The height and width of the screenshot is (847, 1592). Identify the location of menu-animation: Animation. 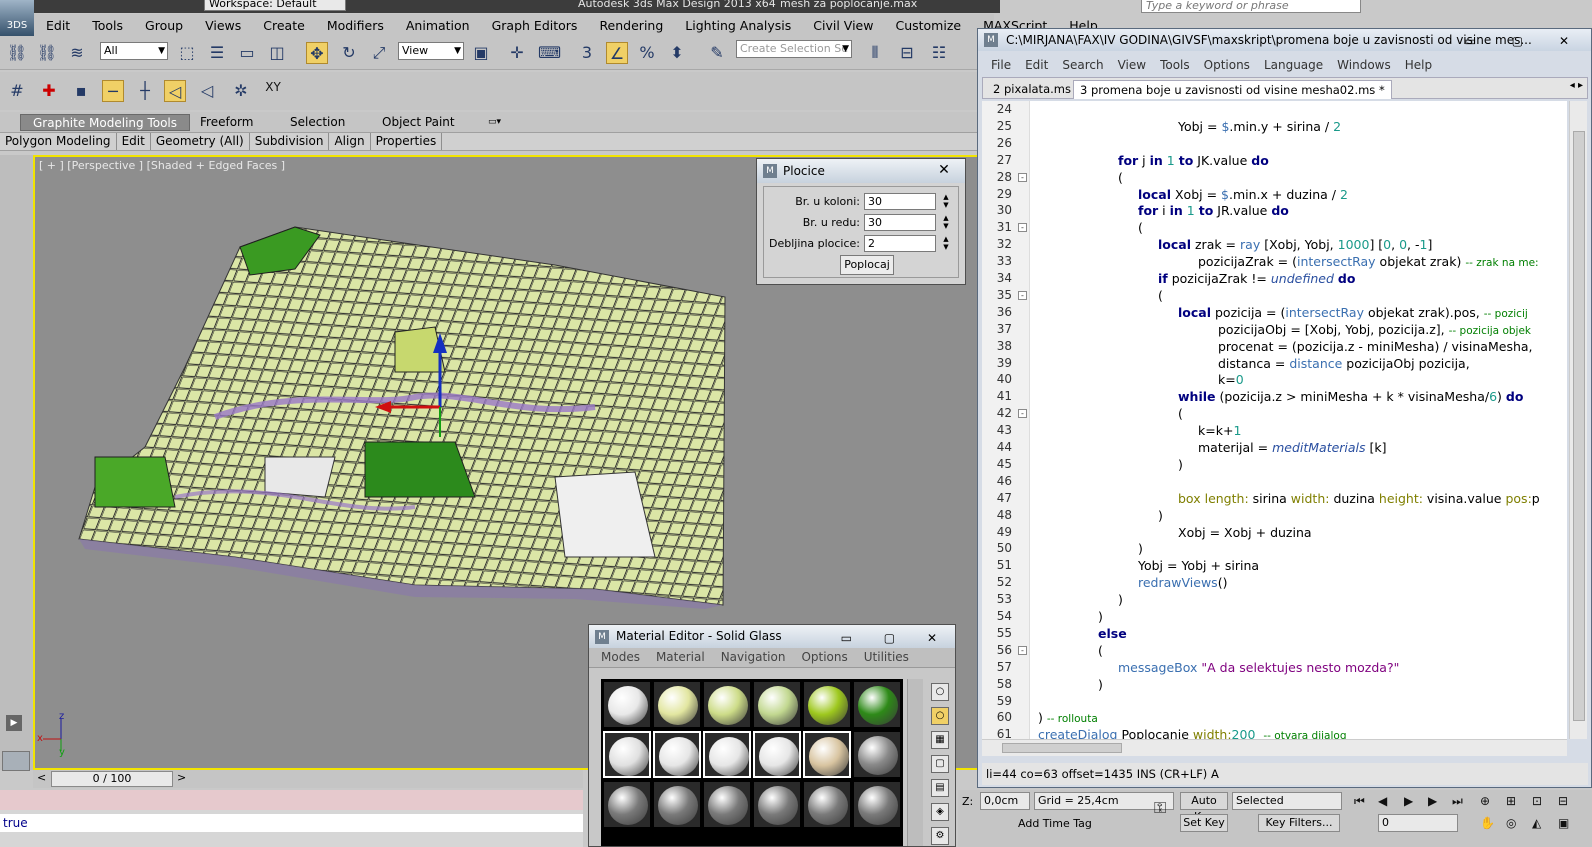
(437, 25).